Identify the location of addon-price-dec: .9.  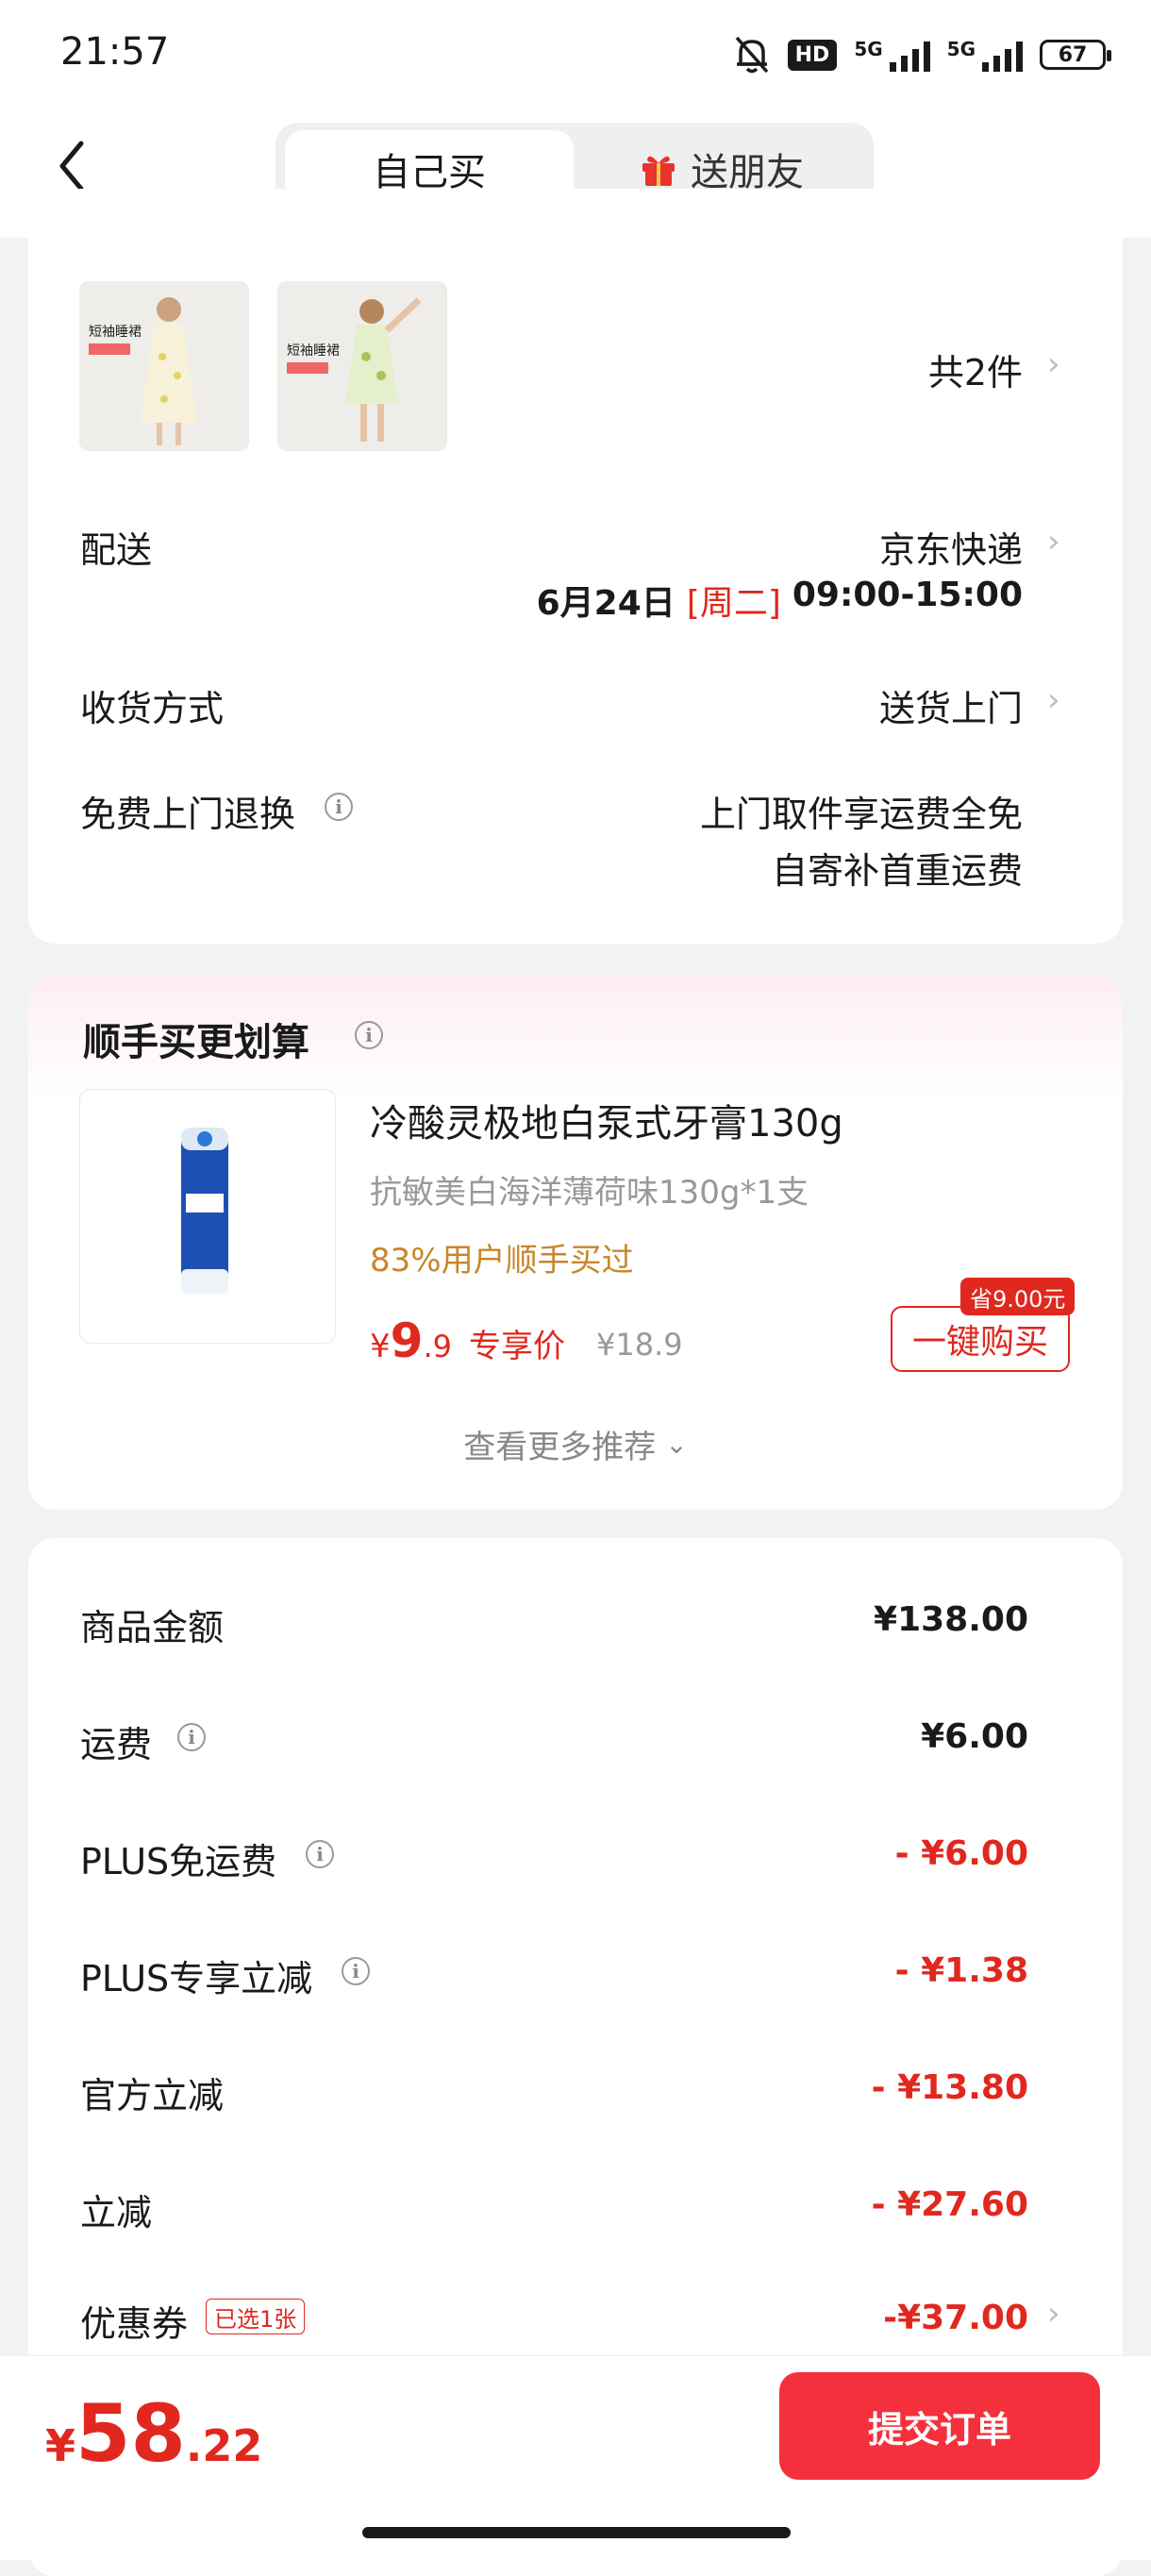
(437, 1346).